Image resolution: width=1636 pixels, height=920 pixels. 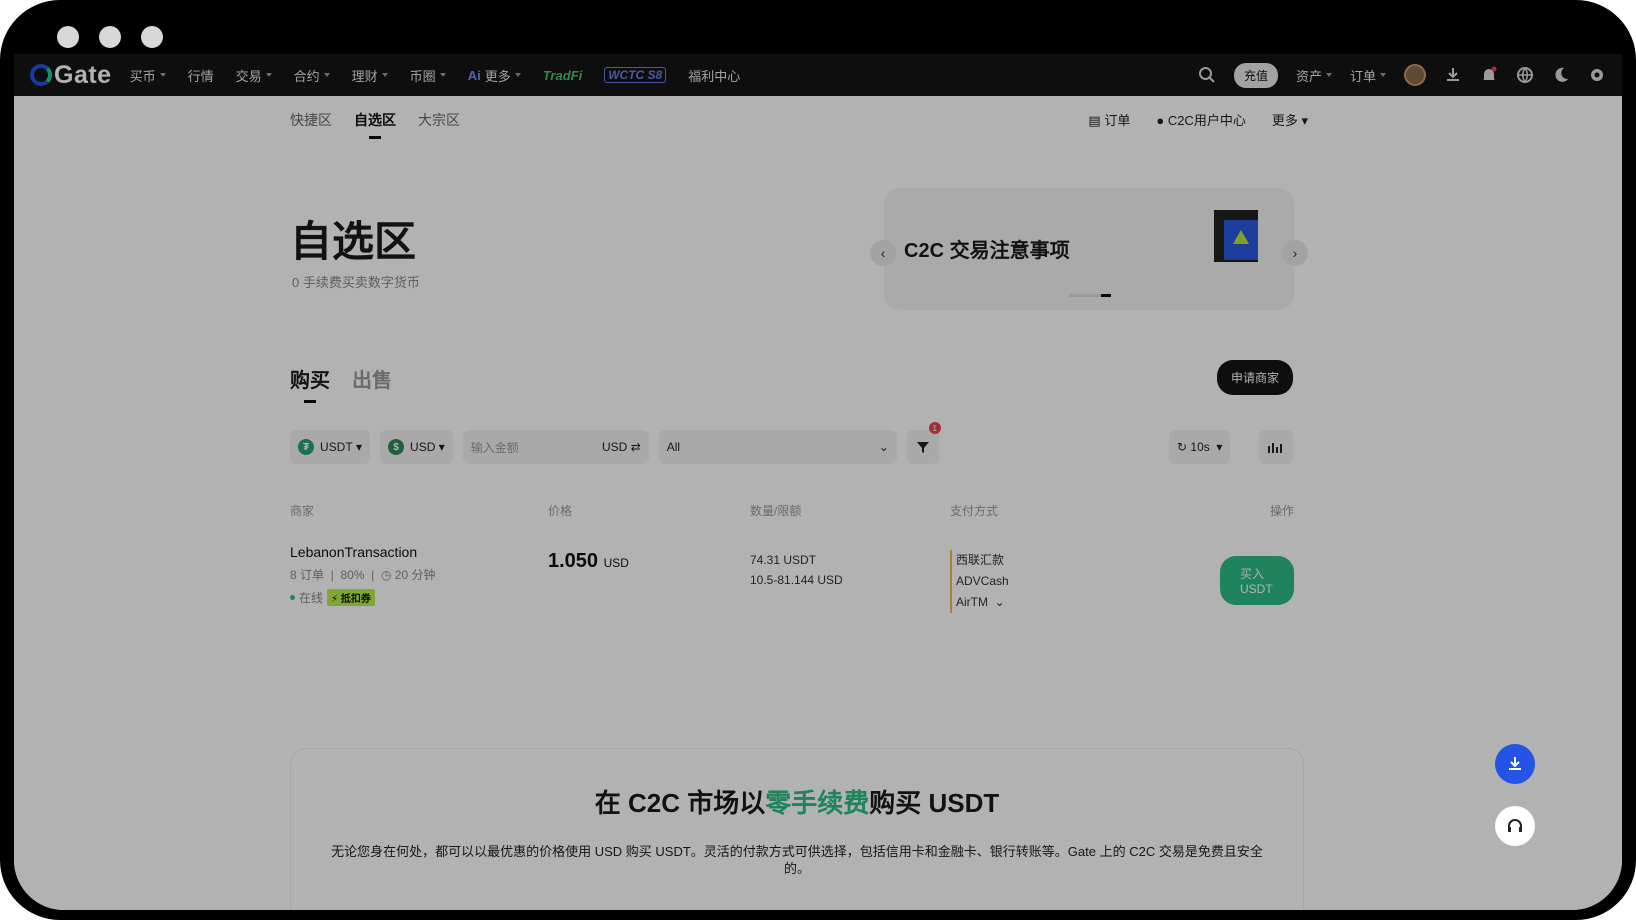 I want to click on nav-item-trade: 交易, so click(x=254, y=75).